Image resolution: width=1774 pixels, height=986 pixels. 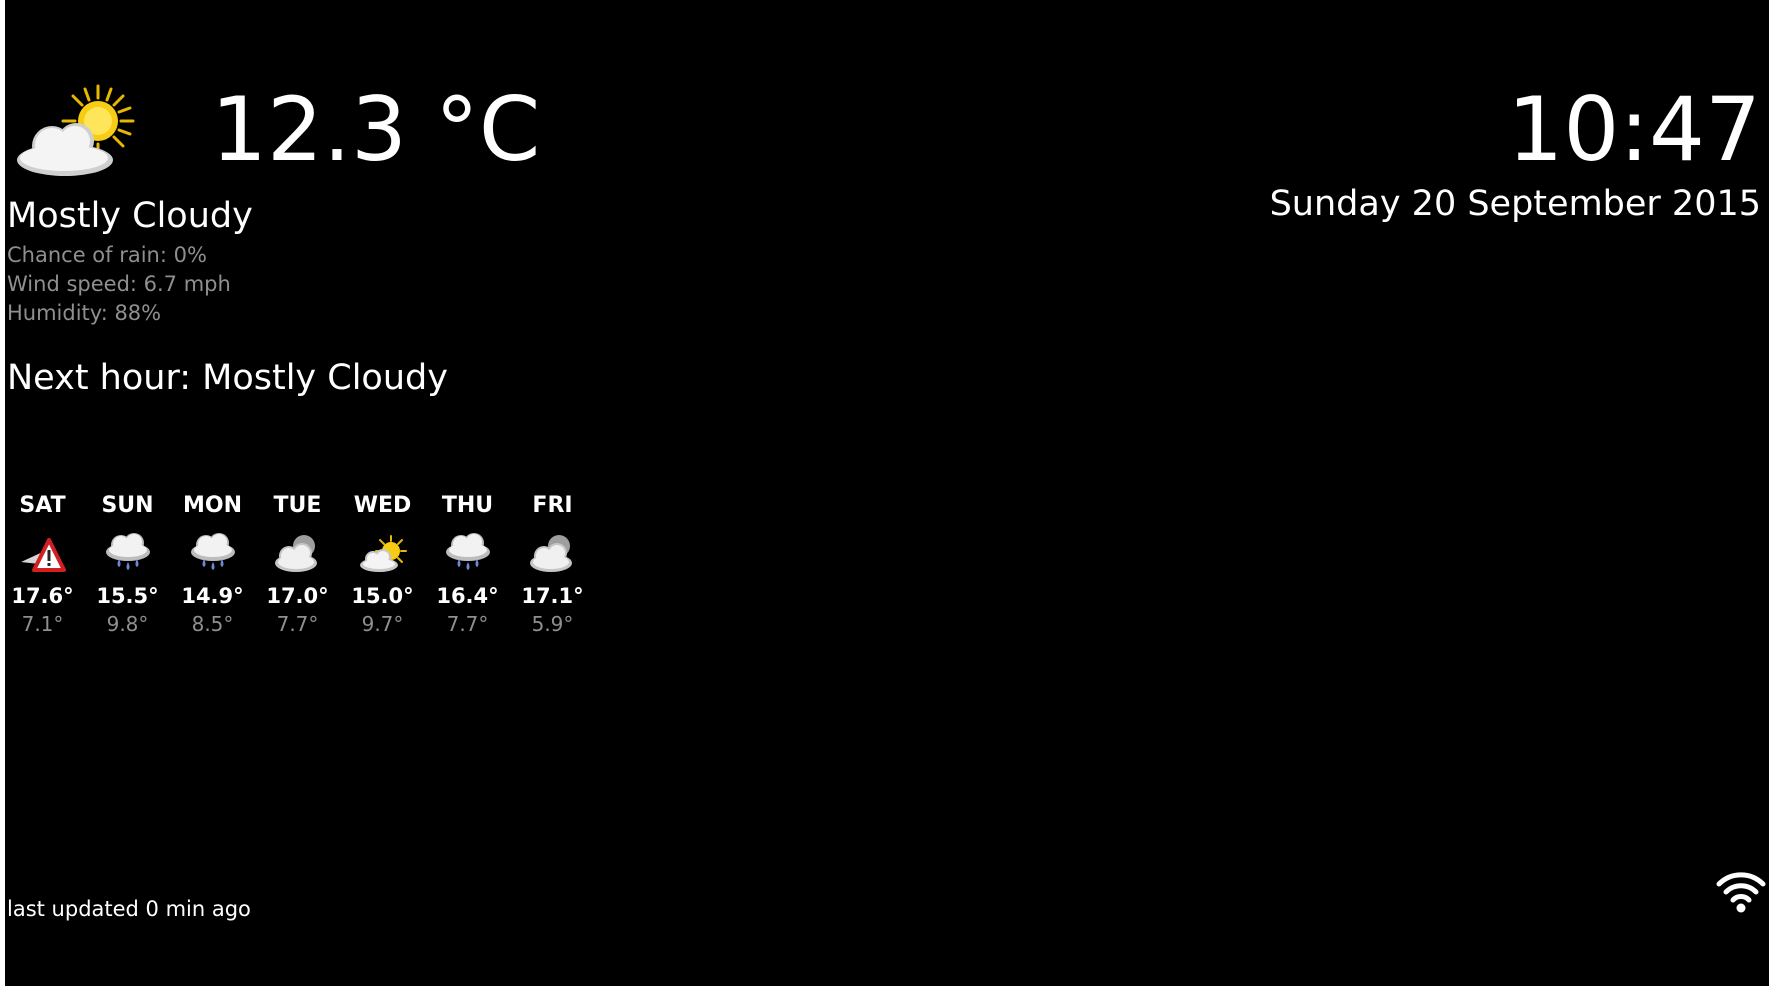 I want to click on forecast-day: SAT 17.6° 7.1°, so click(x=45, y=564).